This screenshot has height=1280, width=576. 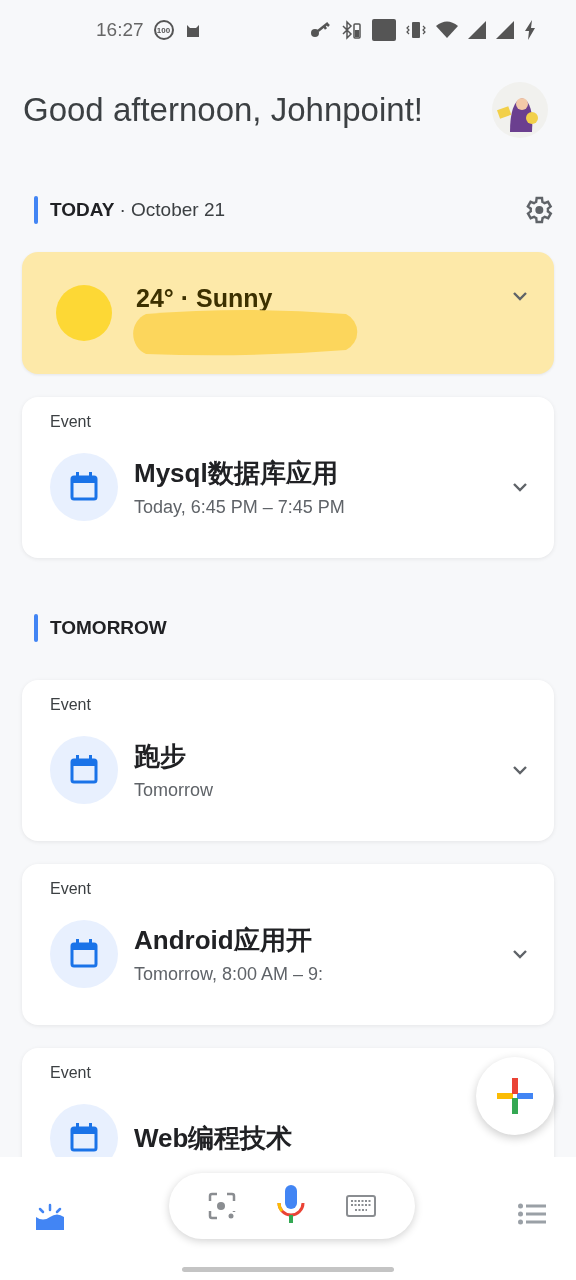 I want to click on status-badge: 100, so click(x=163, y=30).